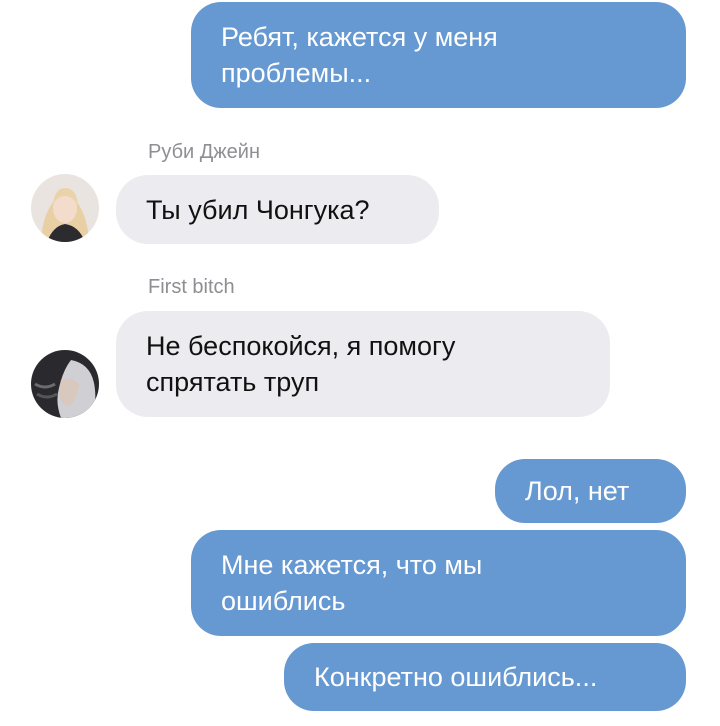 The width and height of the screenshot is (720, 726). I want to click on message-text: Мне кажется, что мы ошиблись, so click(352, 583).